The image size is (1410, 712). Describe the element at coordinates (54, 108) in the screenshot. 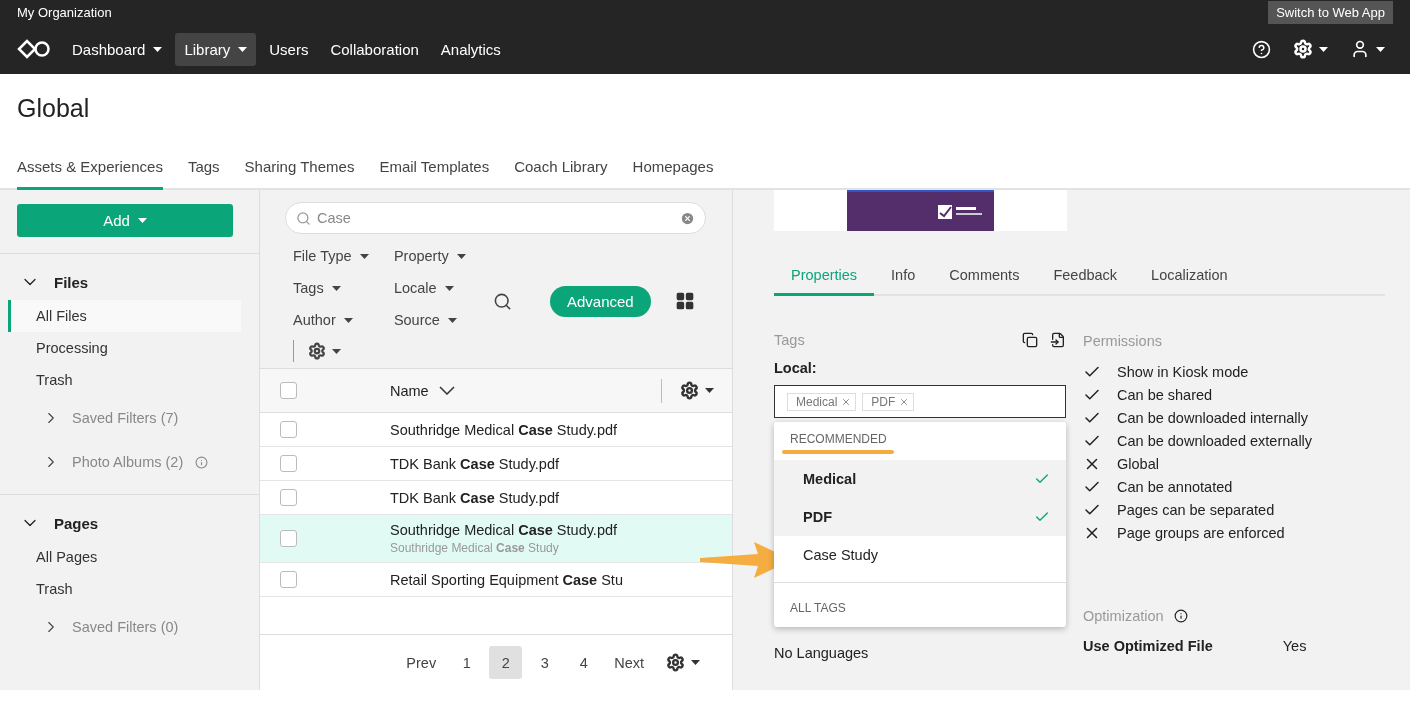

I see `page-title: Global` at that location.